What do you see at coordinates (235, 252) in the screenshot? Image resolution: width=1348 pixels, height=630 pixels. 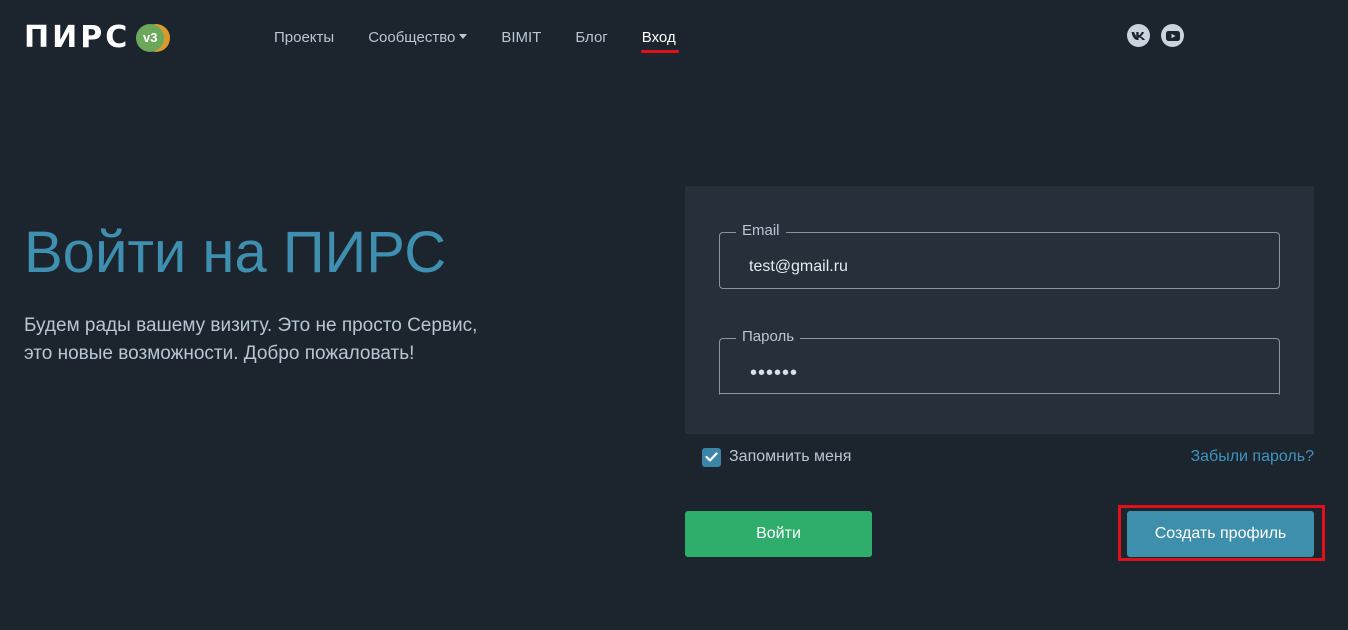 I see `page-title: Войти на ПИРС` at bounding box center [235, 252].